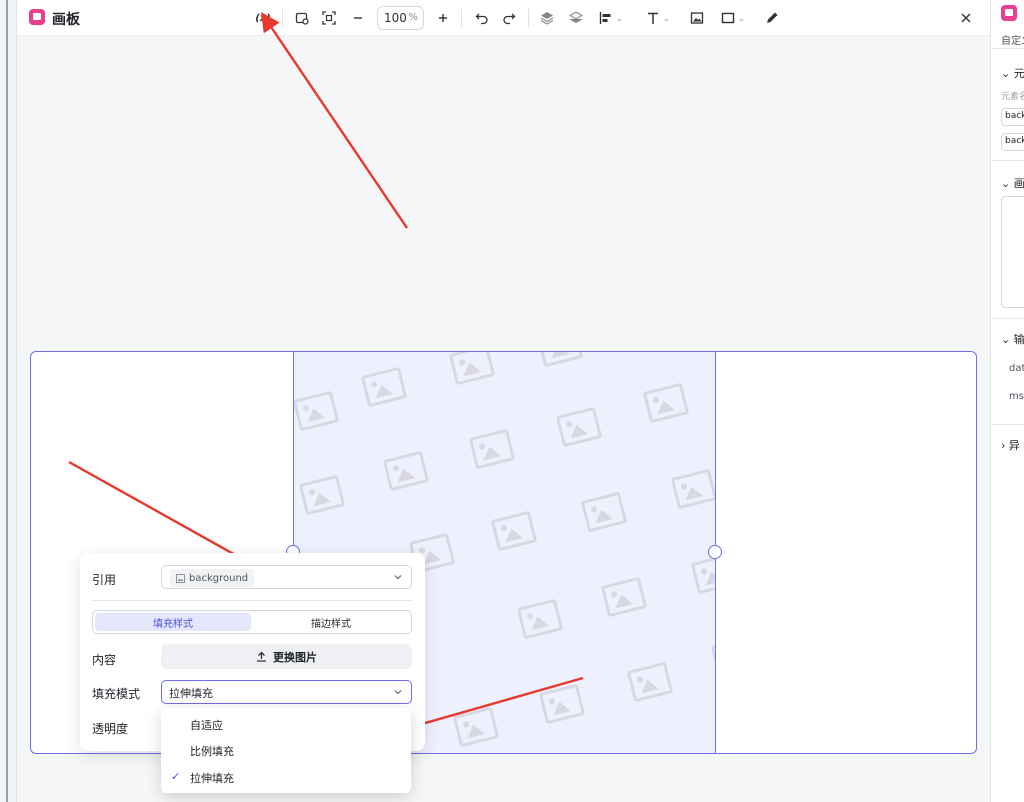 The height and width of the screenshot is (802, 1024). Describe the element at coordinates (1012, 41) in the screenshot. I see `custom-label: 自定义` at that location.